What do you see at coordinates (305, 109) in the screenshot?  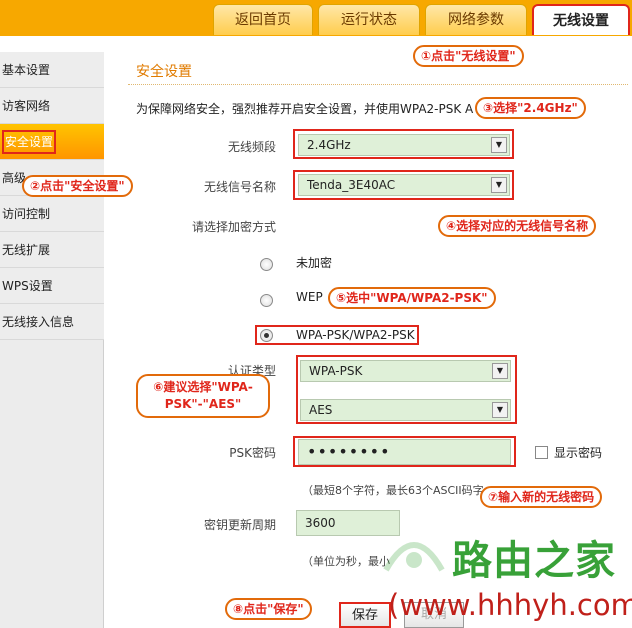 I see `security-description: 为保障网络安全，强烈推荐开启安全设置，并使用WPA2-PSK A` at bounding box center [305, 109].